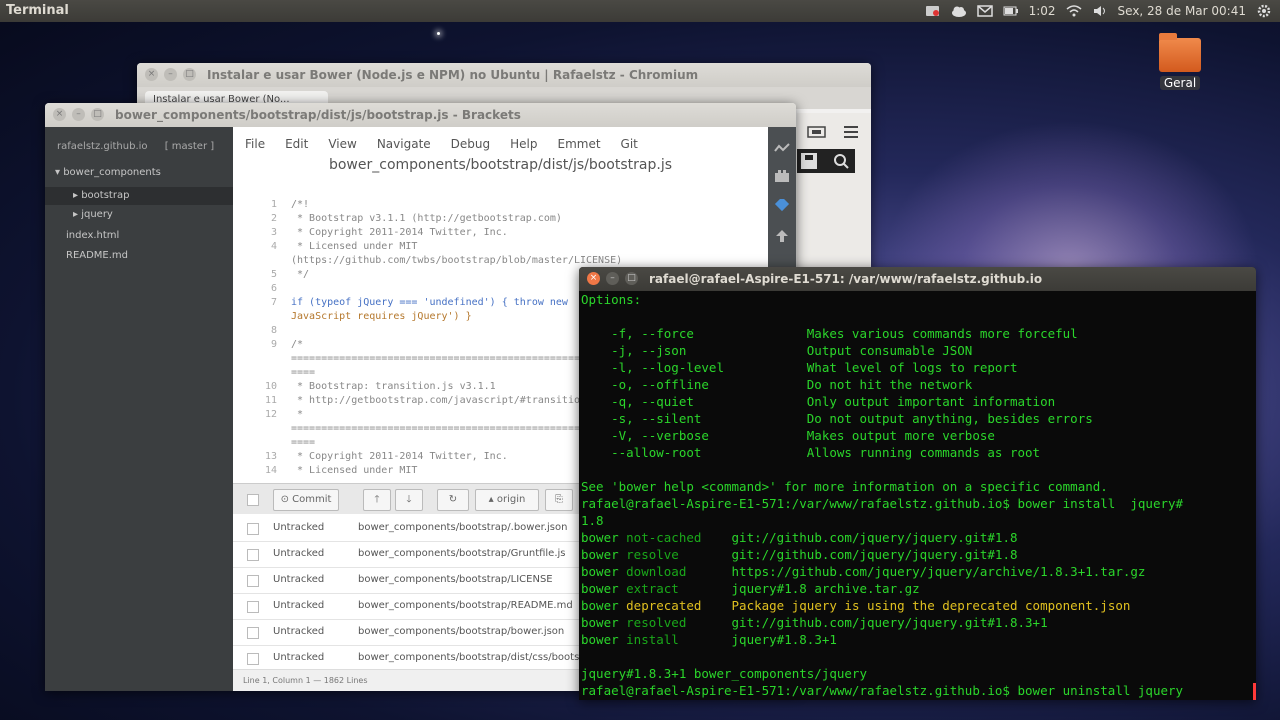 The width and height of the screenshot is (1280, 720). Describe the element at coordinates (97, 255) in the screenshot. I see `tree-file-readme: README.md` at that location.